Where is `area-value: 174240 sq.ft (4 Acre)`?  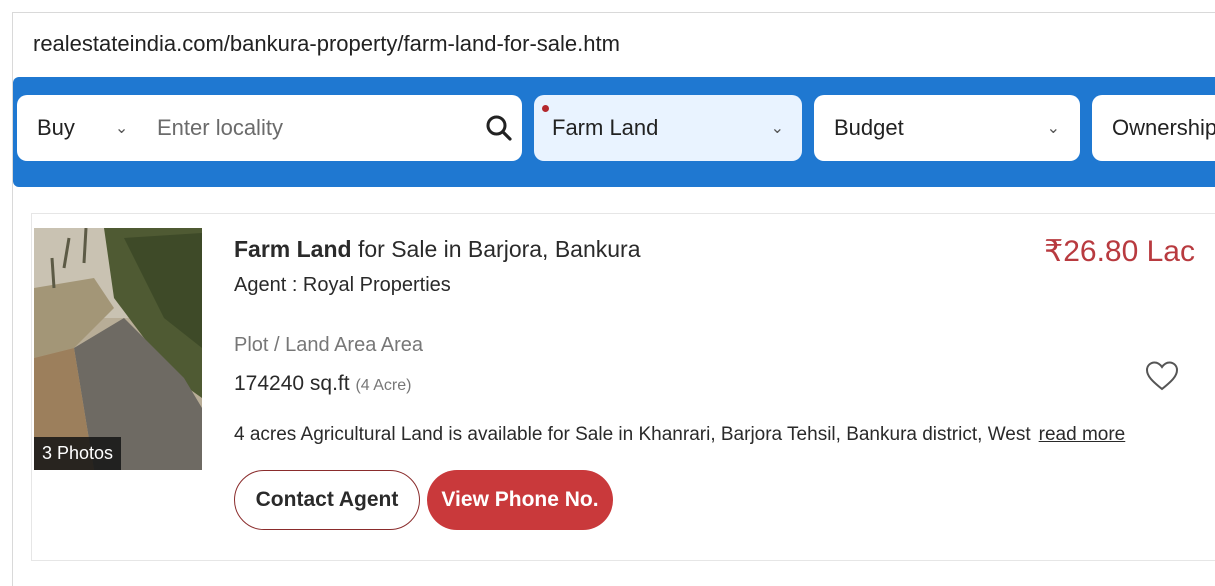 area-value: 174240 sq.ft (4 Acre) is located at coordinates (322, 384).